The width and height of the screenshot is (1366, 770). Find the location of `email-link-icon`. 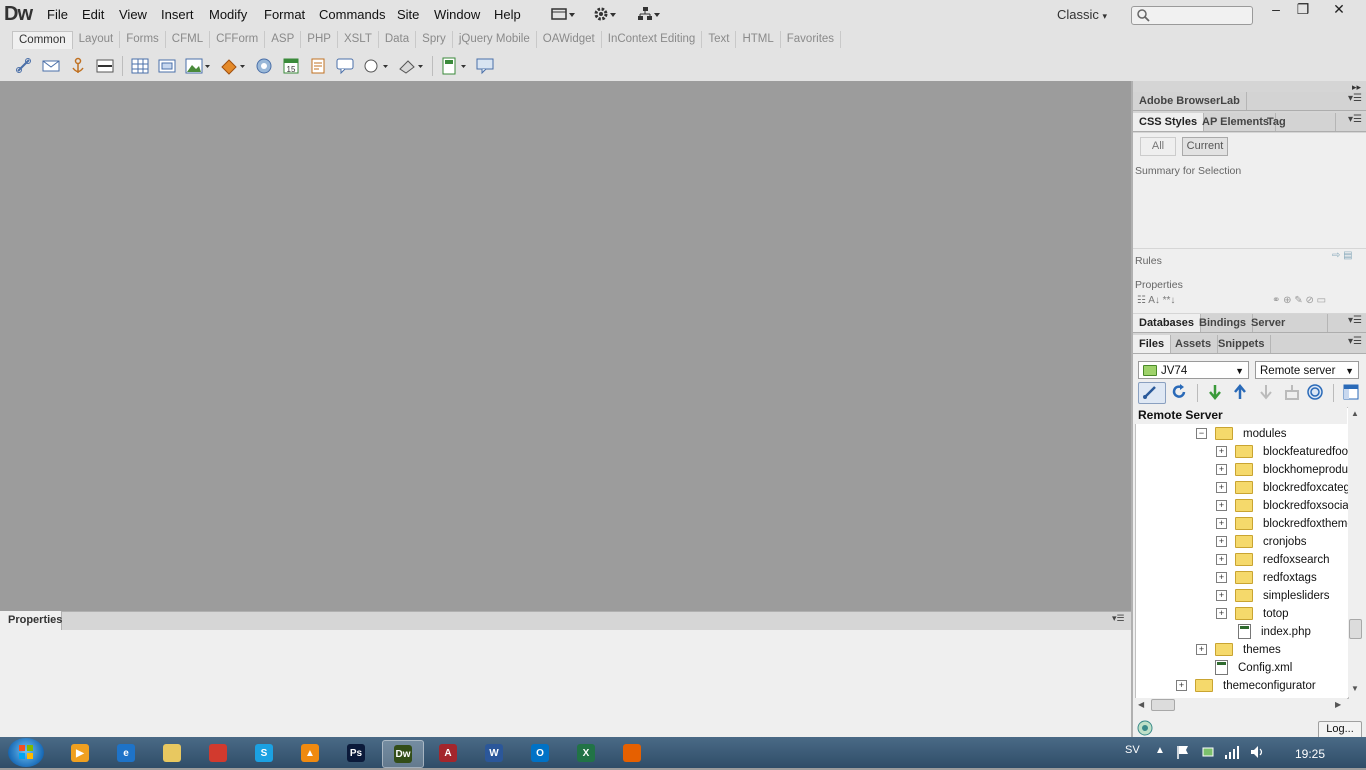

email-link-icon is located at coordinates (51, 66).